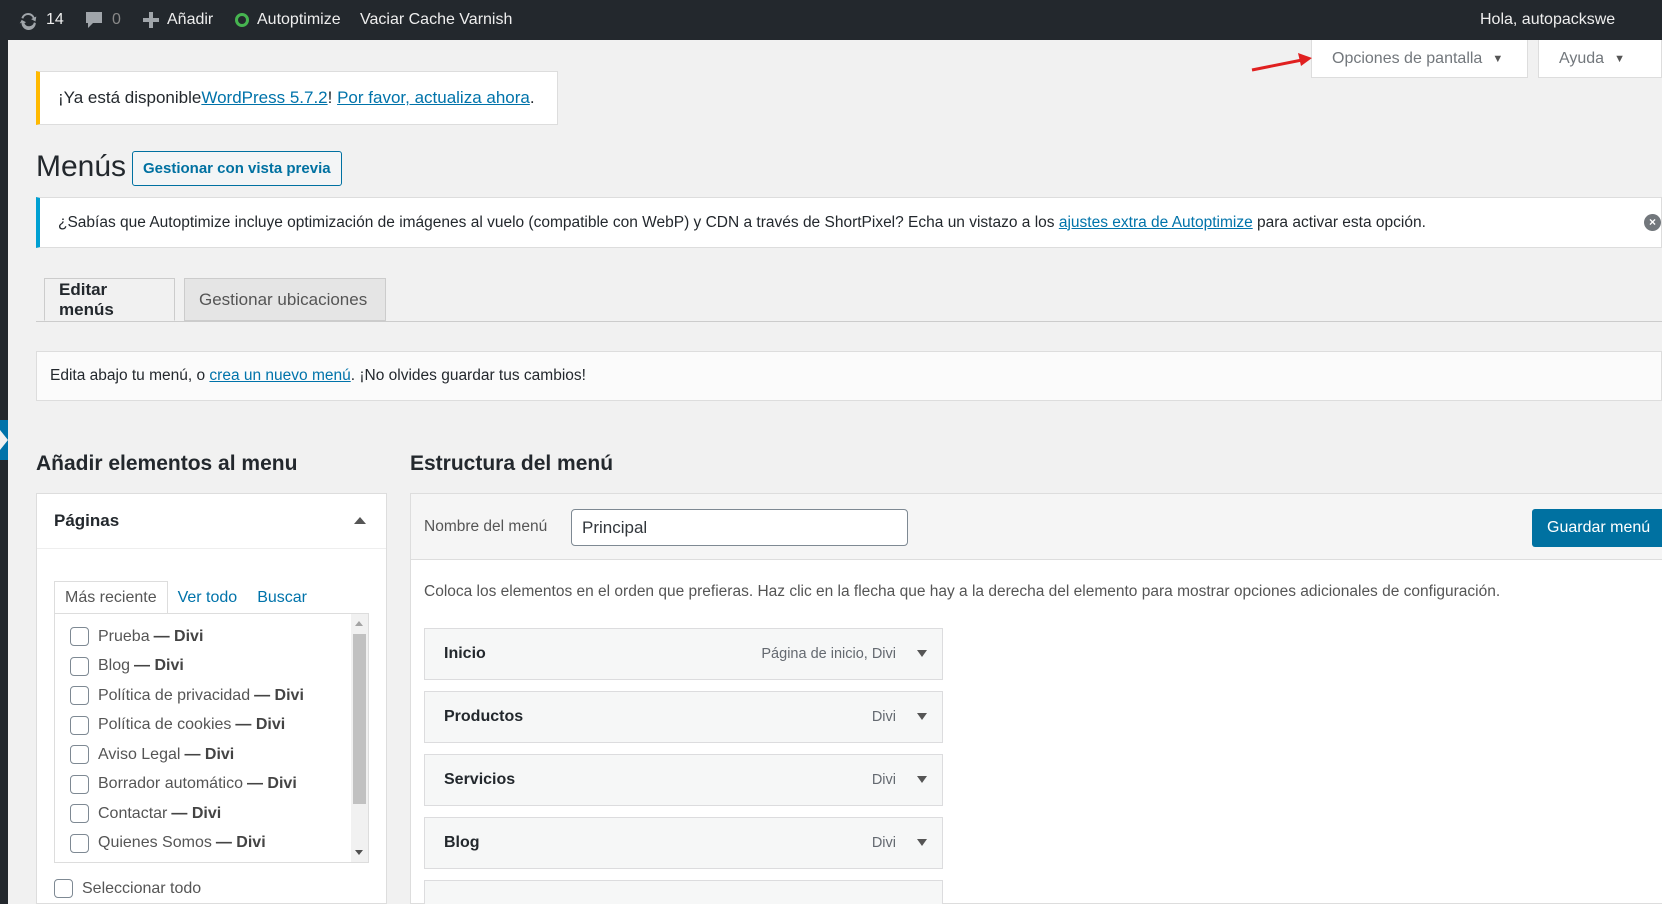  I want to click on wordpress-version-link: WordPress 5.7.2, so click(264, 98).